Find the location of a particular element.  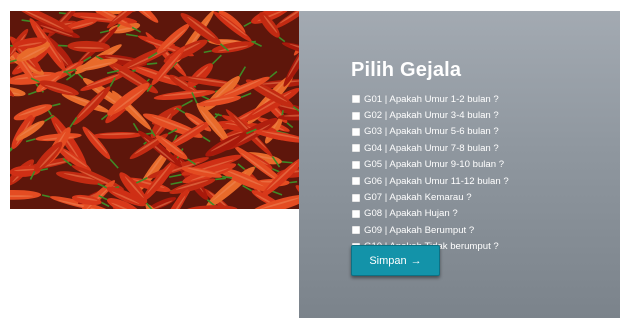

symptom-item-g09: G09 | Apakah Berumput ? is located at coordinates (430, 230).